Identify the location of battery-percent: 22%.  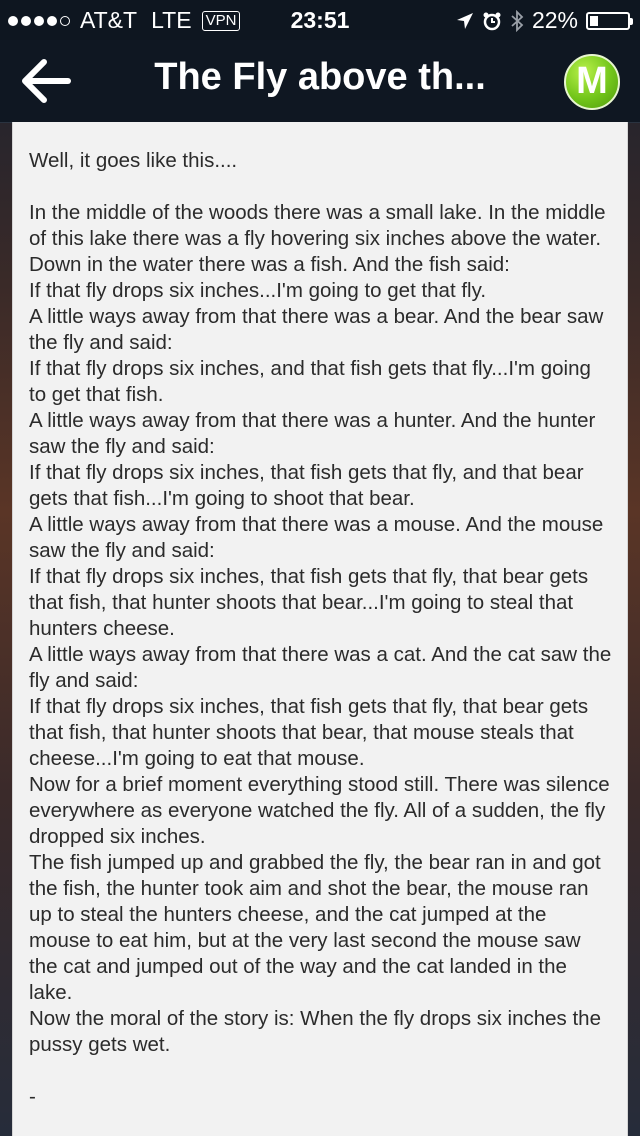
(554, 20).